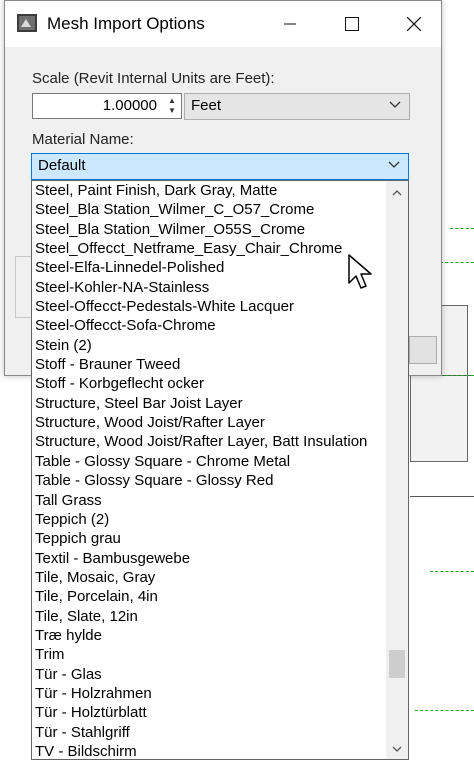 This screenshot has width=474, height=775. I want to click on vertical-scrollbar, so click(397, 470).